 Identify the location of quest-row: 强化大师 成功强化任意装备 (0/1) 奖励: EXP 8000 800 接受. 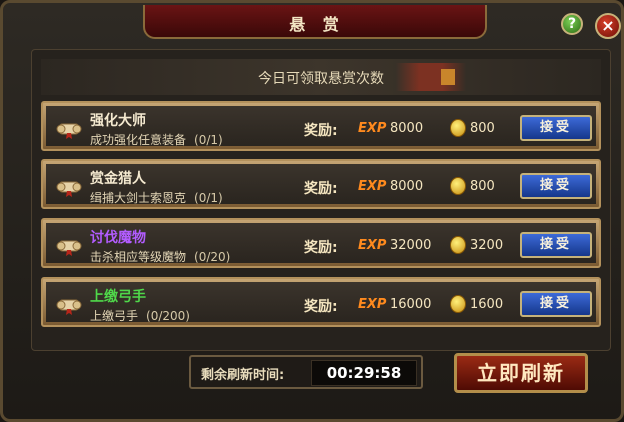
(321, 126).